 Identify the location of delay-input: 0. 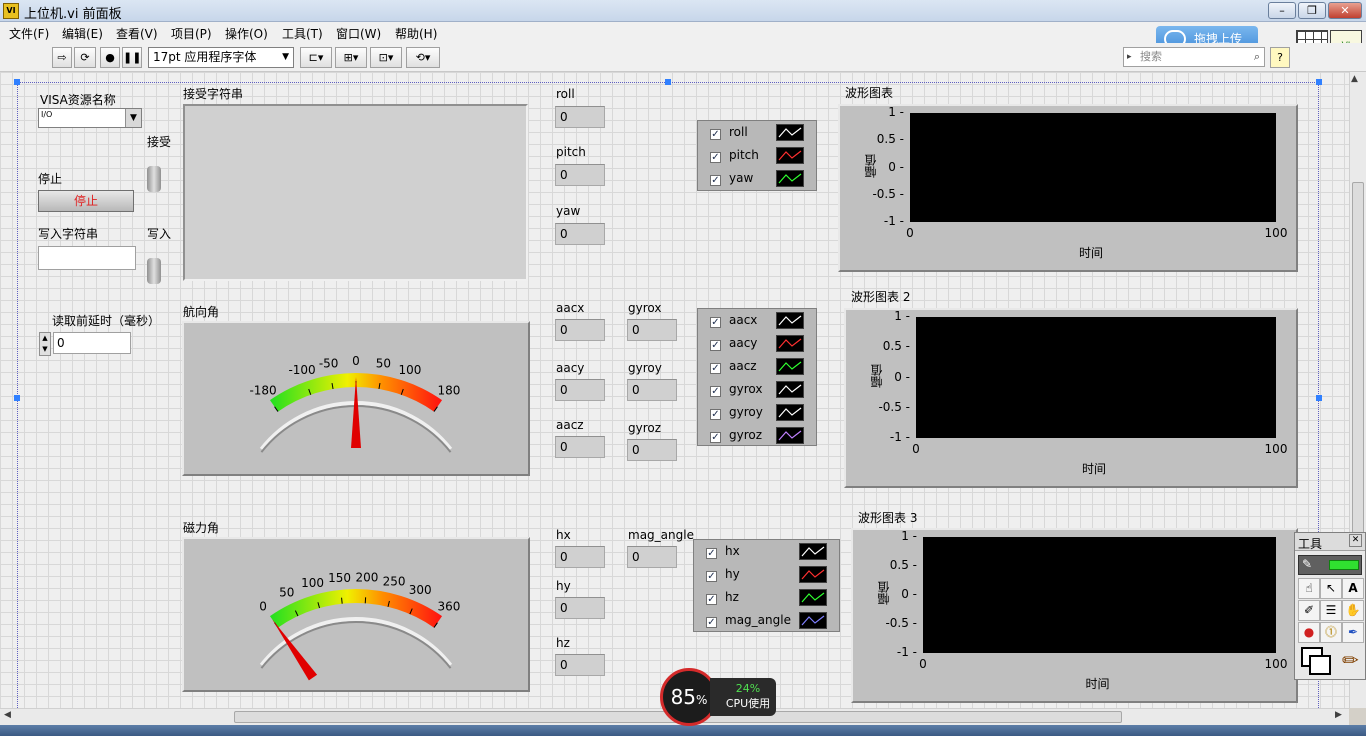
(92, 343).